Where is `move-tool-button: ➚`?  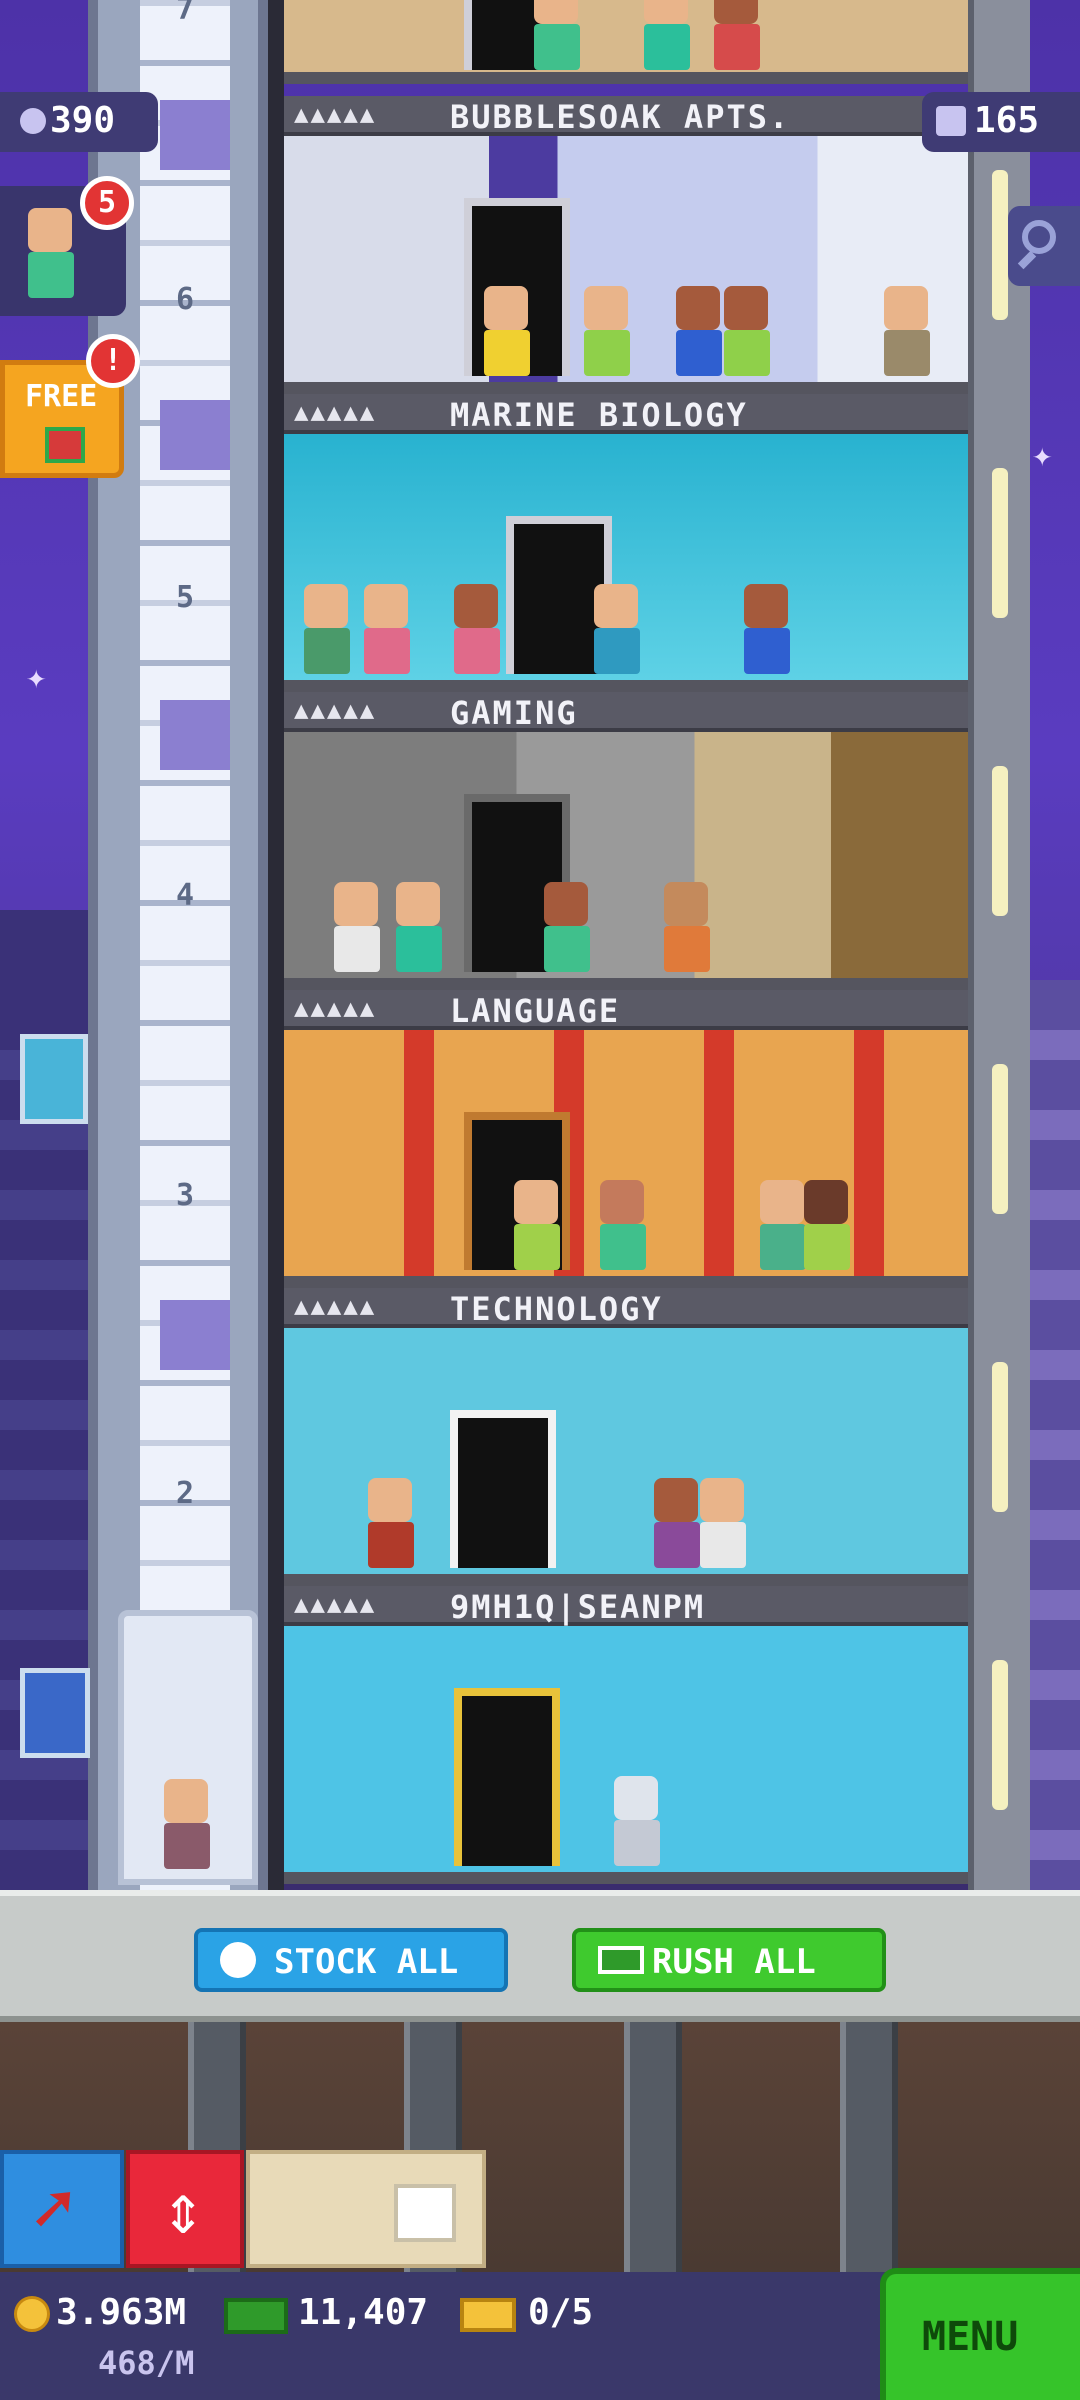 move-tool-button: ➚ is located at coordinates (62, 2209).